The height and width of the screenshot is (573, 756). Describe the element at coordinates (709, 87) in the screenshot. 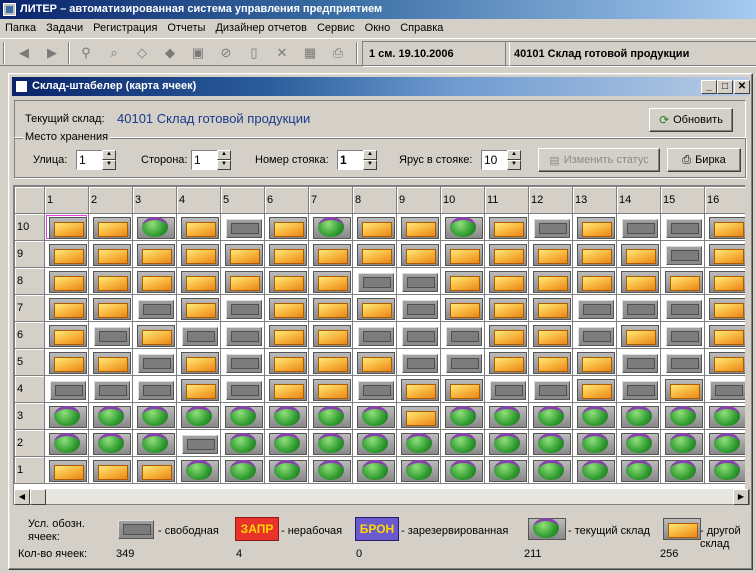

I see `minimize-button: _` at that location.